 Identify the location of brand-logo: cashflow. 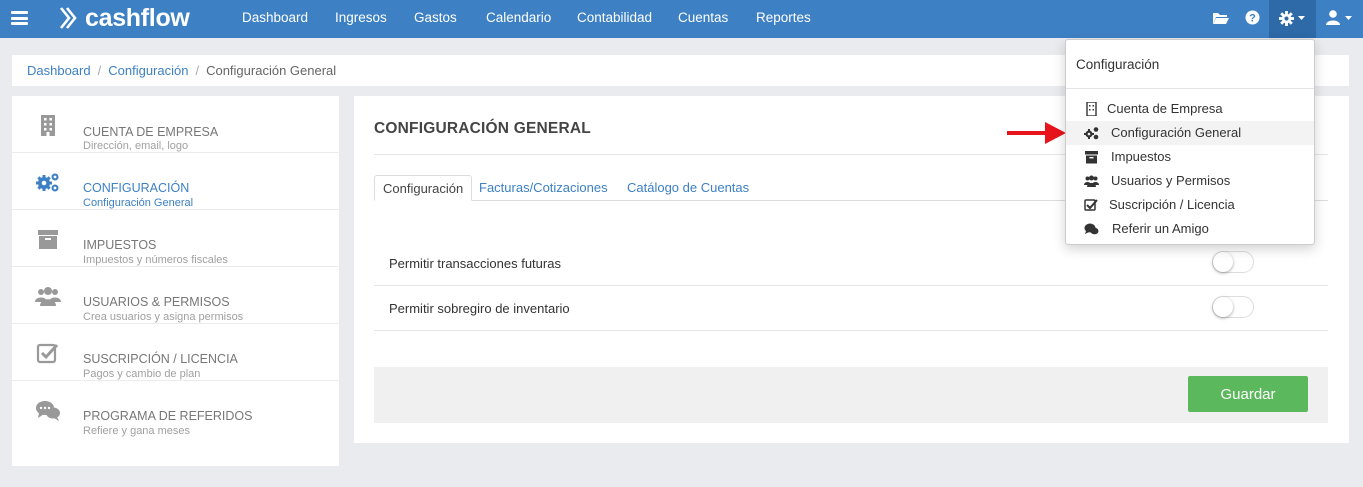
(124, 18).